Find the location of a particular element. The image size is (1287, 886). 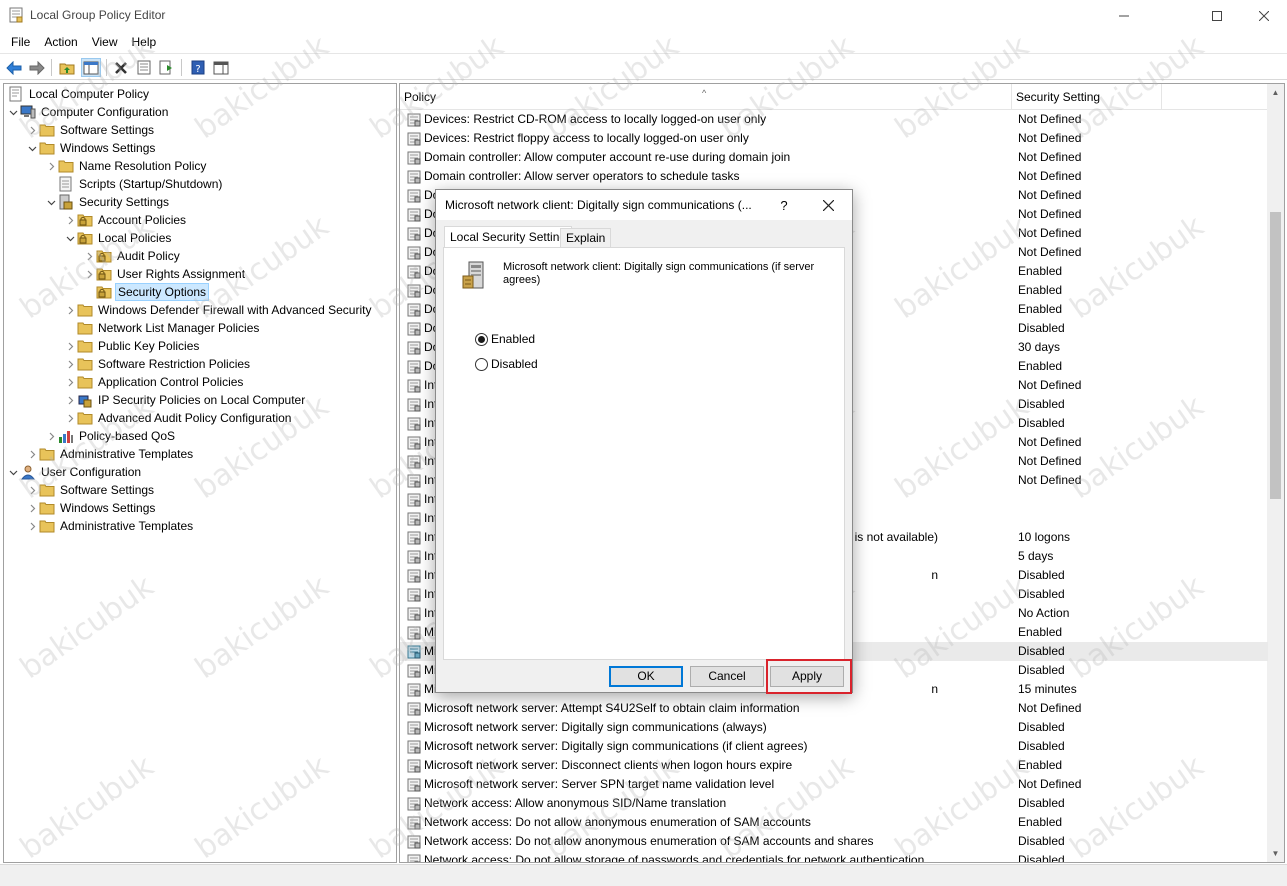

menu-action: Action is located at coordinates (60, 42).